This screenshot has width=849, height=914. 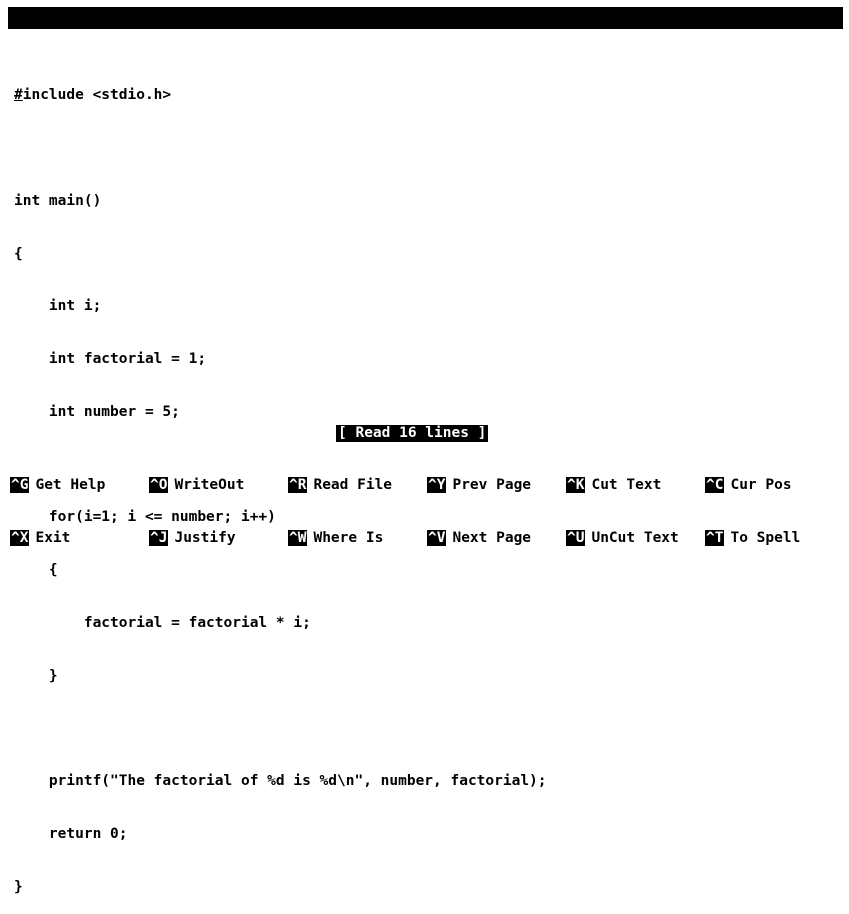 What do you see at coordinates (205, 537) in the screenshot?
I see `shortcut-label: Justify` at bounding box center [205, 537].